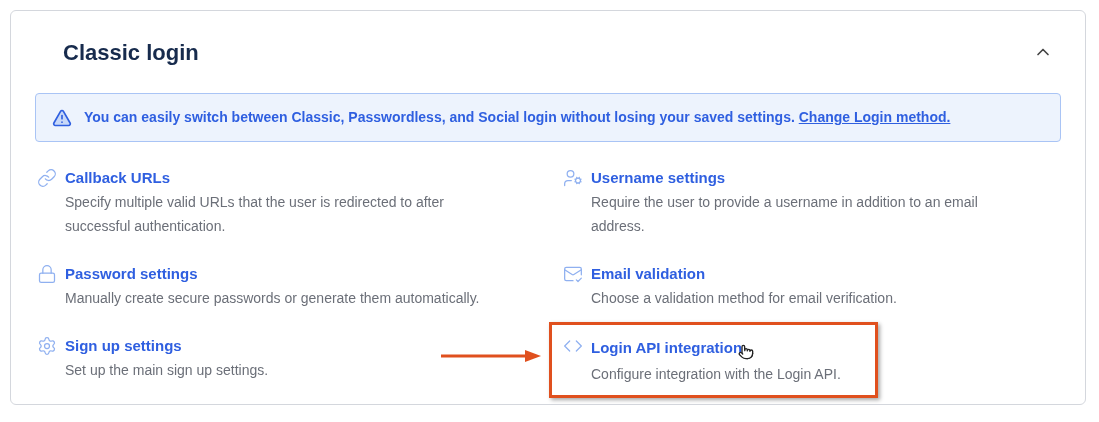  I want to click on link-icon, so click(47, 178).